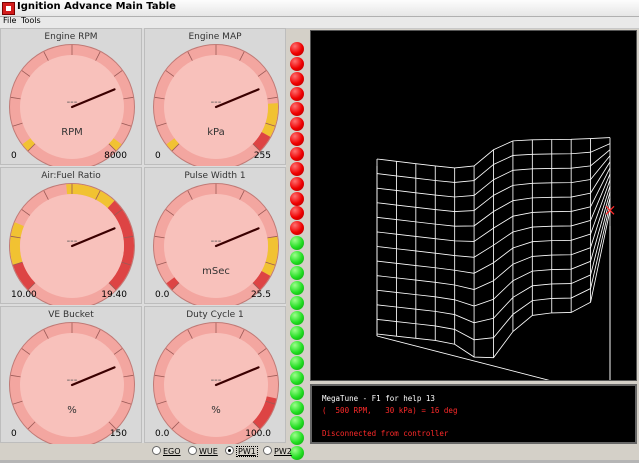 The width and height of the screenshot is (639, 463). What do you see at coordinates (31, 20) in the screenshot?
I see `menu-tools: Tools` at bounding box center [31, 20].